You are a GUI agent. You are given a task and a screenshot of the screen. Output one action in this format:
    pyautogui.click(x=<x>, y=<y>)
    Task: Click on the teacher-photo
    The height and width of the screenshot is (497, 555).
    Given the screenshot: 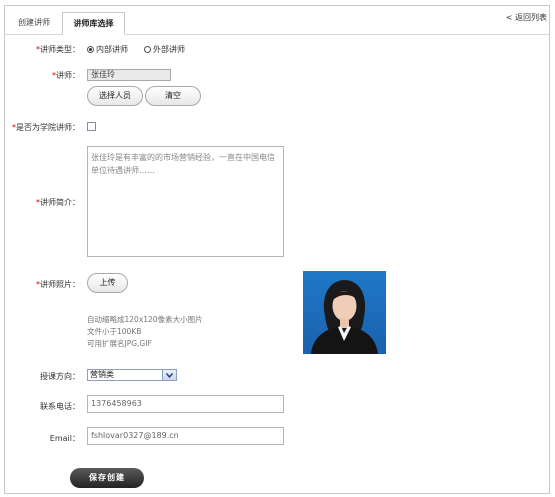 What is the action you would take?
    pyautogui.click(x=344, y=312)
    